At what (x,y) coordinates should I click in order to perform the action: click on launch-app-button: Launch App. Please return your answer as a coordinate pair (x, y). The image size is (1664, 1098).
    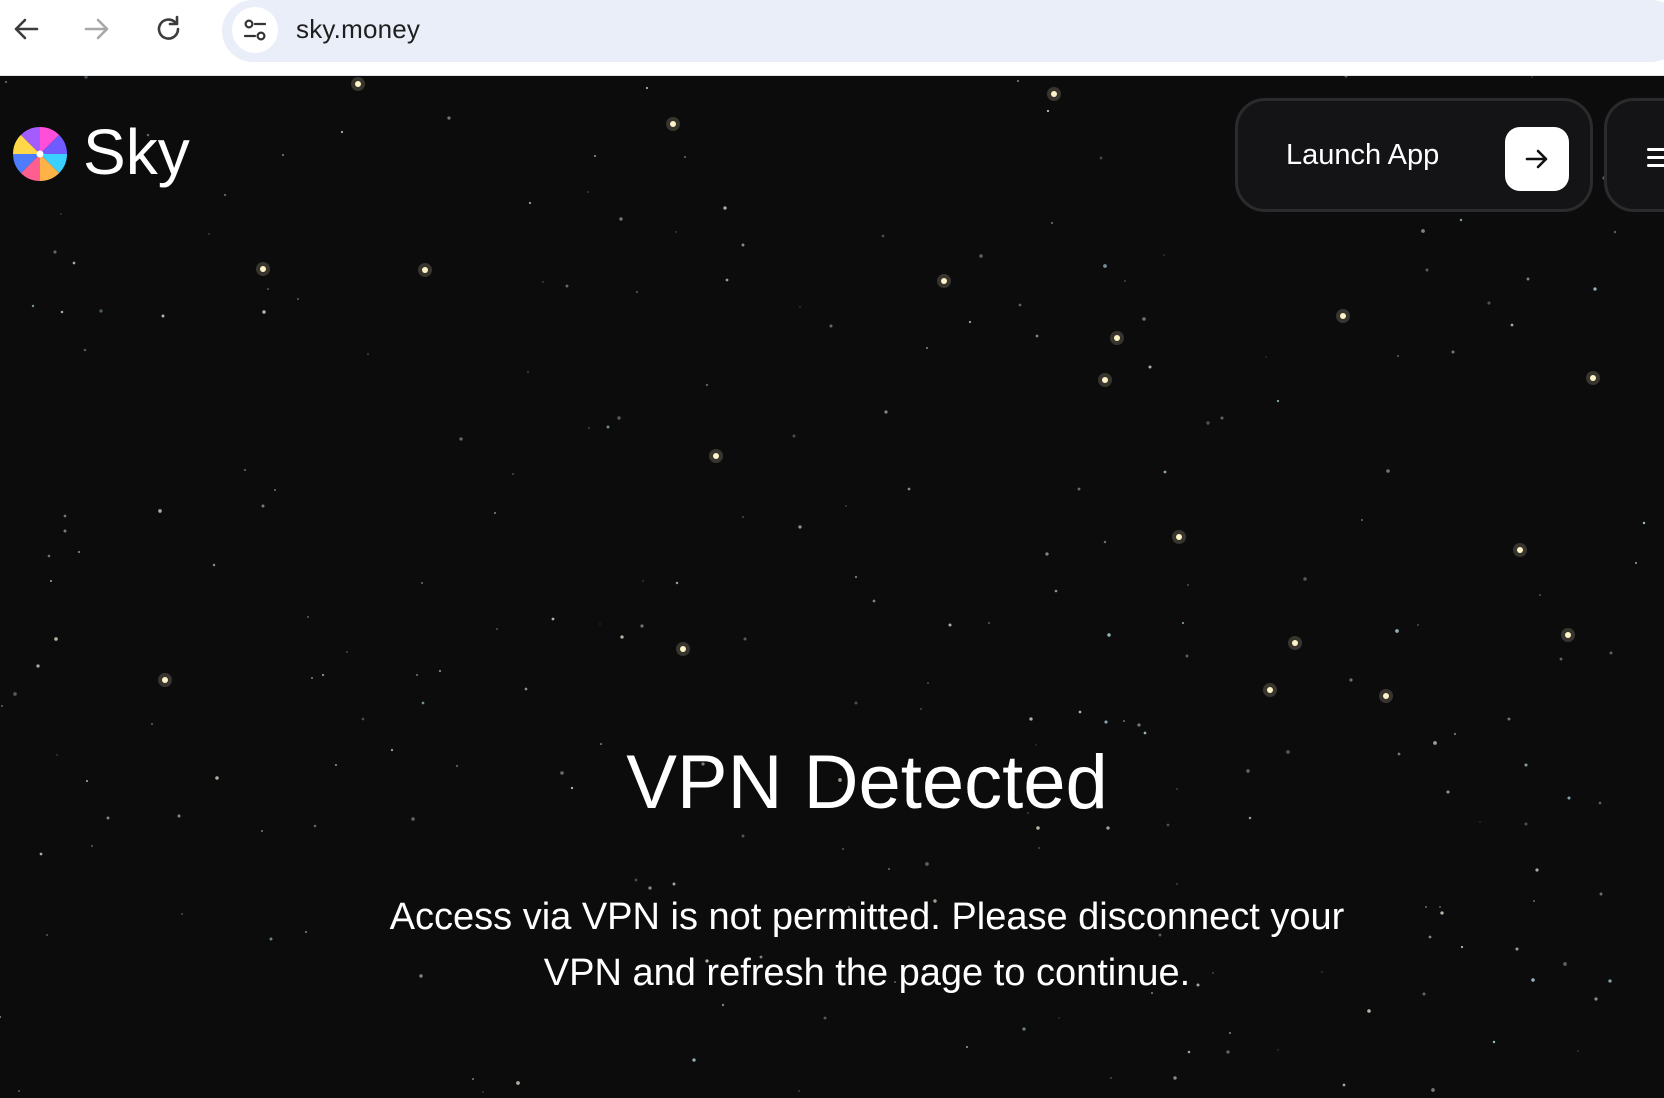
    Looking at the image, I should click on (1414, 155).